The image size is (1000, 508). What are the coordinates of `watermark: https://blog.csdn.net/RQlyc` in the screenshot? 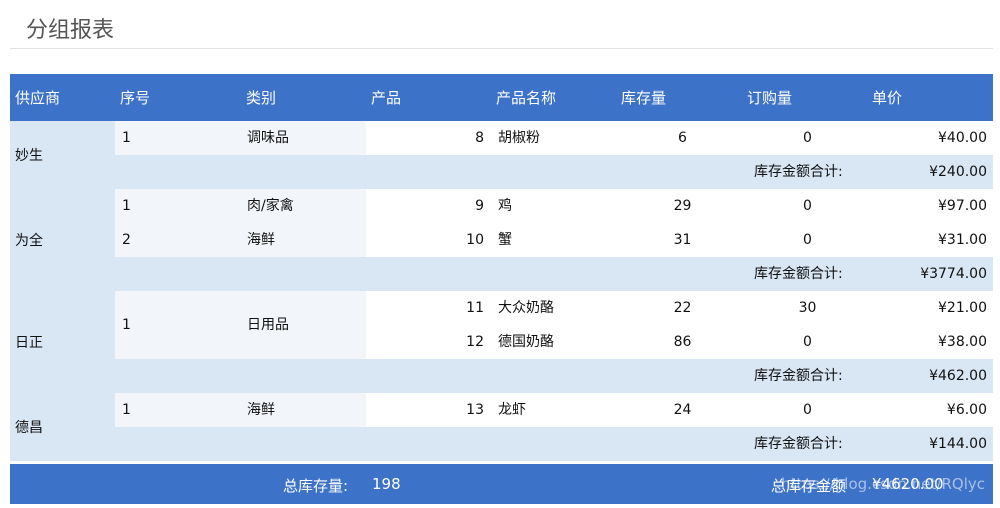 It's located at (883, 484).